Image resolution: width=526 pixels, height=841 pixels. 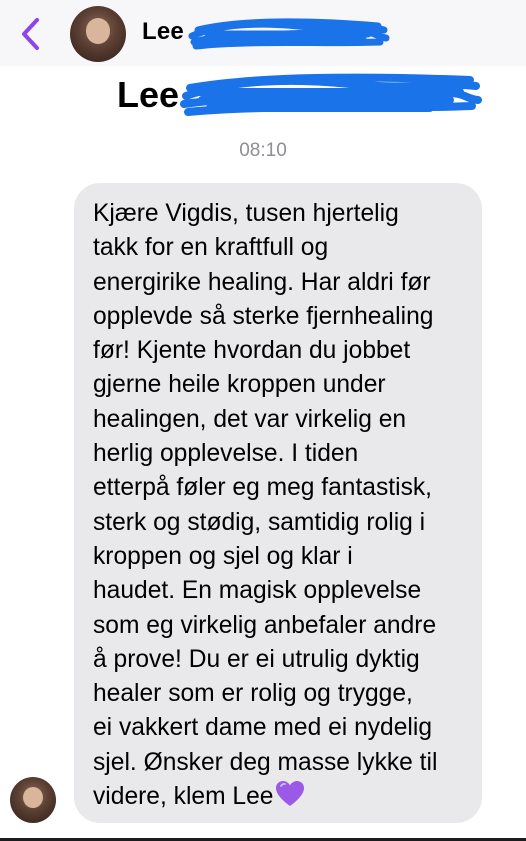 What do you see at coordinates (148, 94) in the screenshot?
I see `contact-card-name: Lee` at bounding box center [148, 94].